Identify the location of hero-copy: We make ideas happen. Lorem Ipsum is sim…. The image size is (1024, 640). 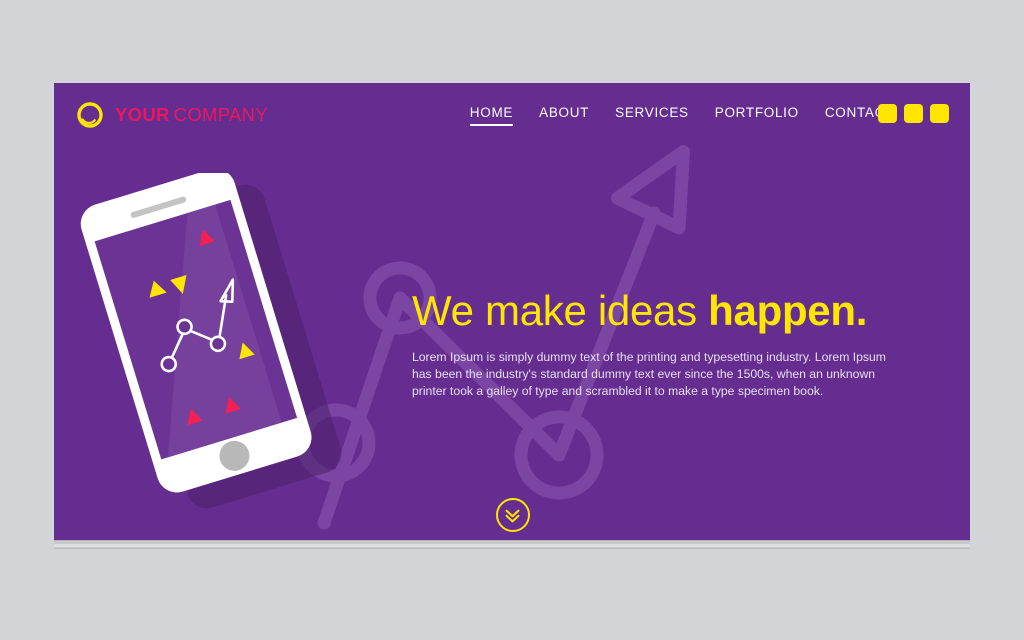
(662, 343).